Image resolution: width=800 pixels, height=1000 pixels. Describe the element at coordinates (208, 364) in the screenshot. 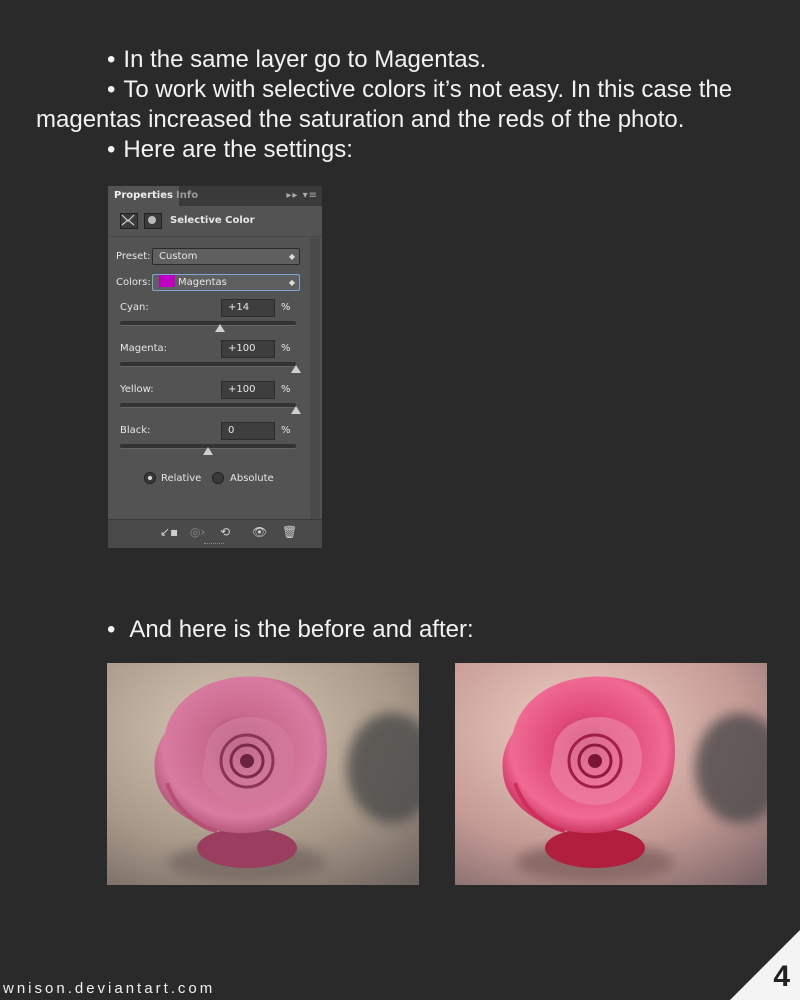

I see `magenta-slider` at that location.